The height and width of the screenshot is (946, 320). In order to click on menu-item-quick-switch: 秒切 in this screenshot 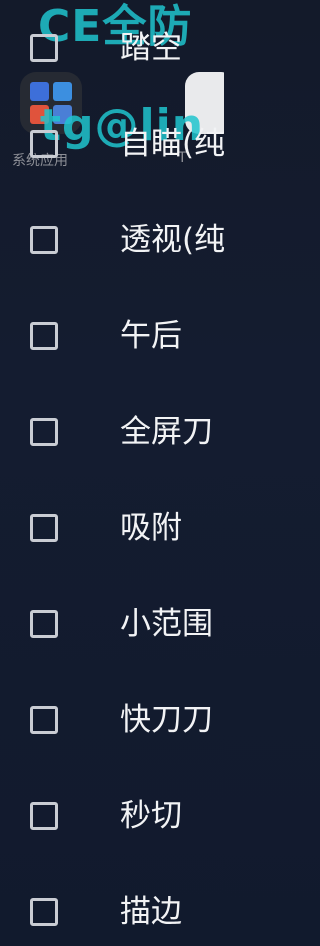, I will do `click(112, 816)`.